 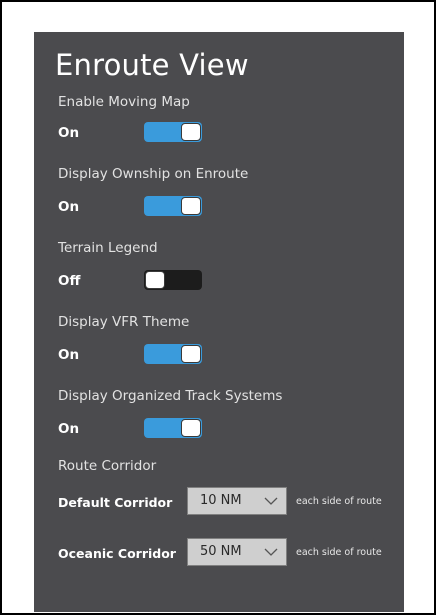 I want to click on default-corridor-dropdown: 10 NM, so click(x=237, y=501).